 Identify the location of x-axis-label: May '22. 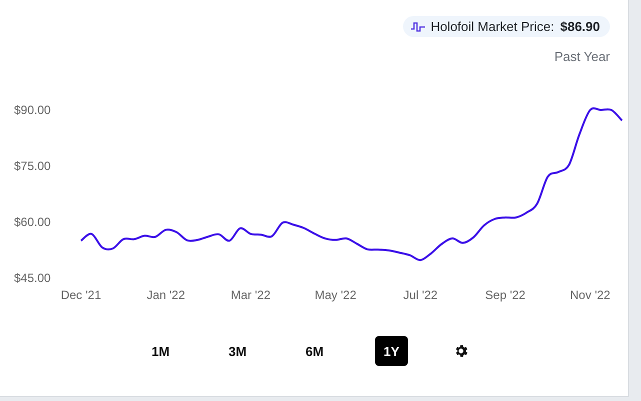
(335, 295).